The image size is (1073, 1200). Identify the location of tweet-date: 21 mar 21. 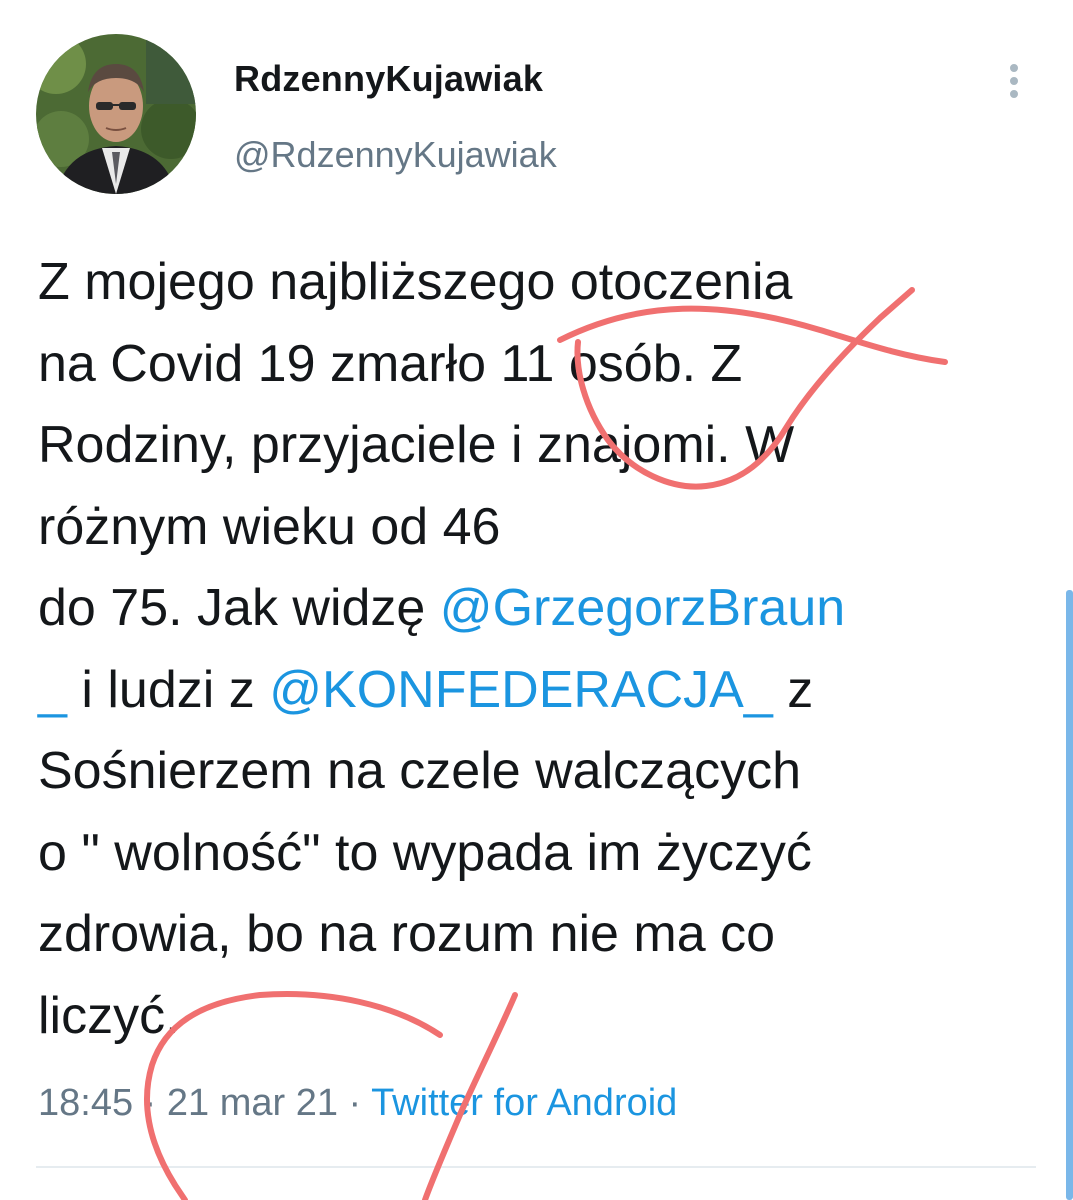
(252, 1103).